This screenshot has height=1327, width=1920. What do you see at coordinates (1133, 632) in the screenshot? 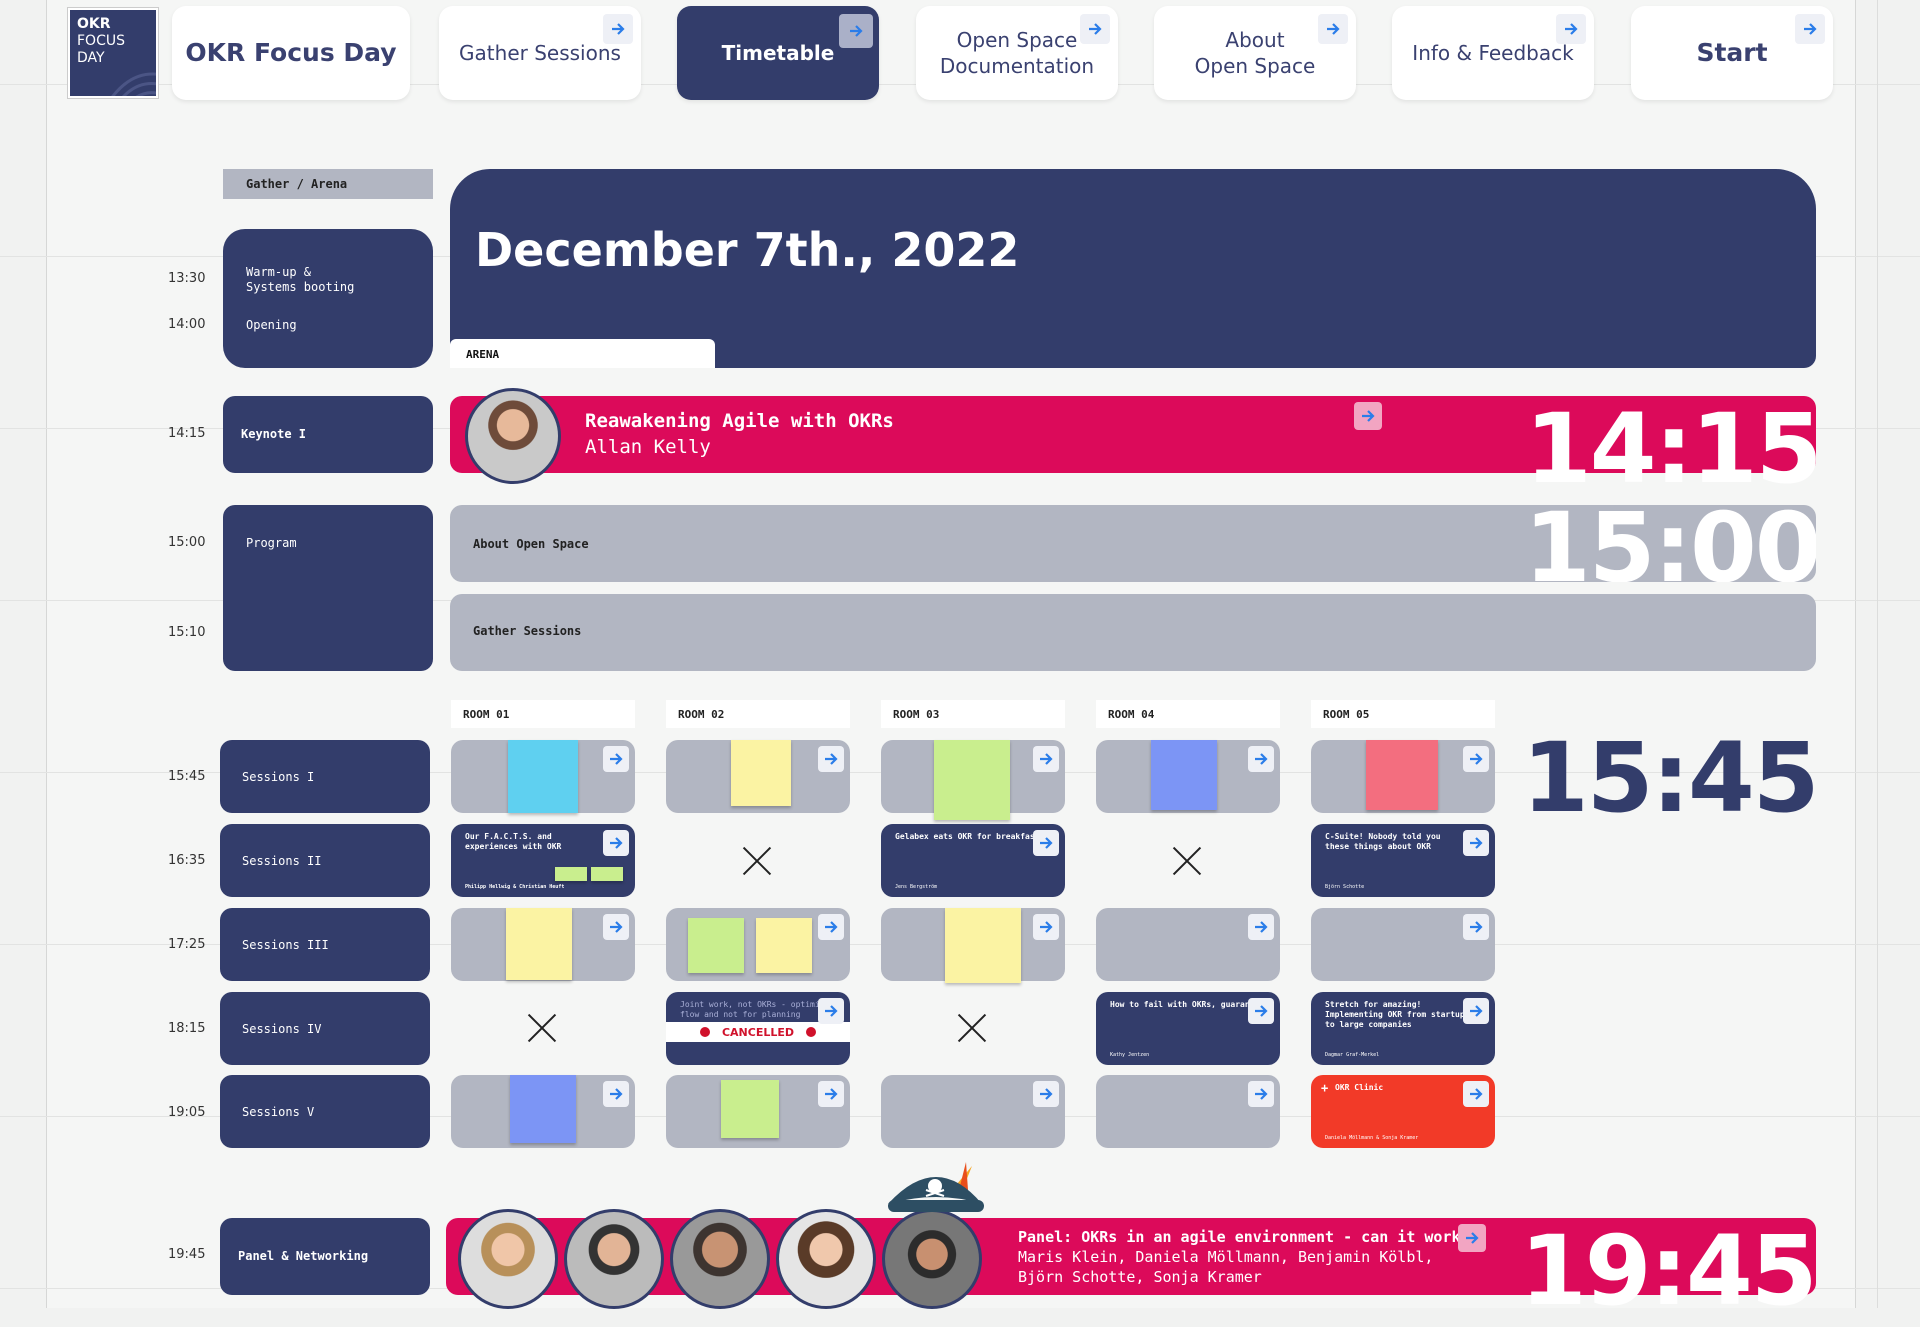
I see `gather-sessions-row: Gather Sessions` at bounding box center [1133, 632].